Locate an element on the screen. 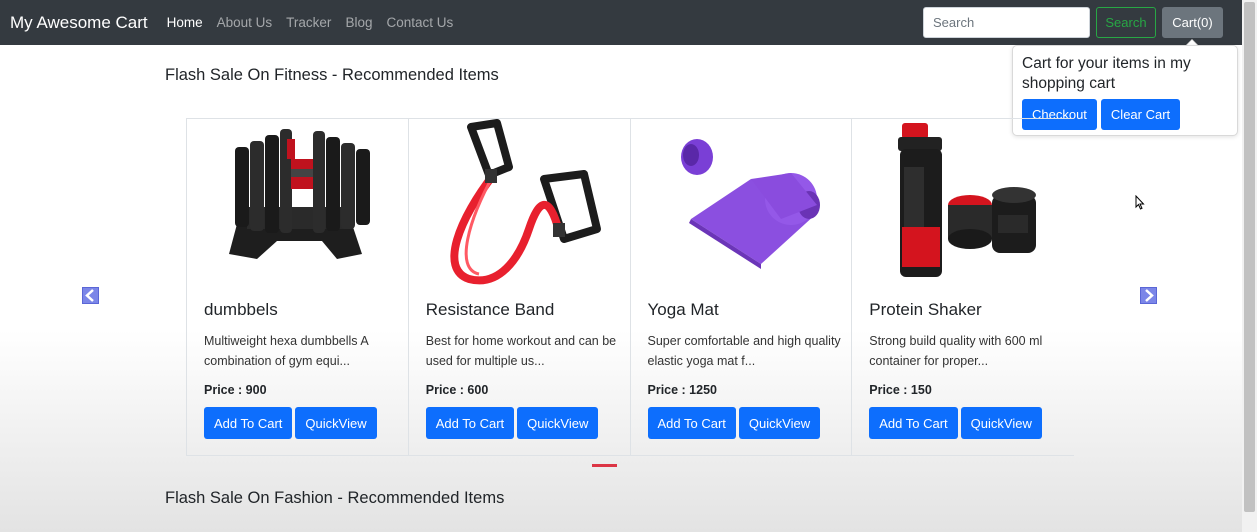 The image size is (1257, 532). product-title: dumbbels is located at coordinates (241, 310).